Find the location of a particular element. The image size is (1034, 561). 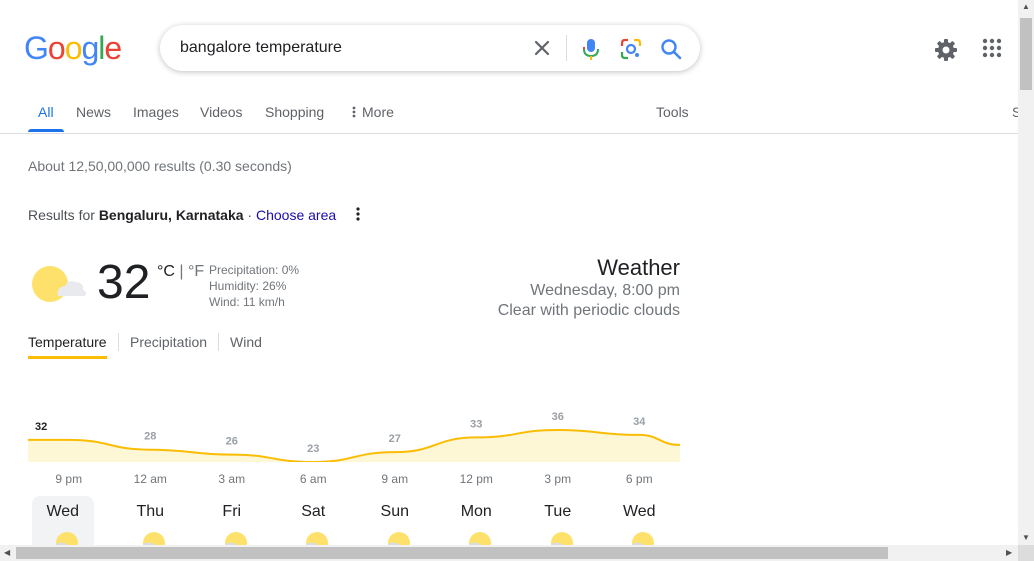

temperature-data-label: 28 is located at coordinates (150, 437).